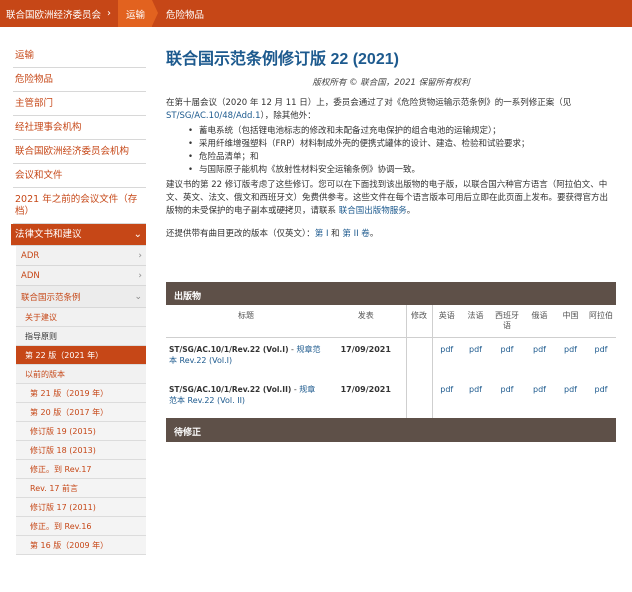 This screenshot has width=632, height=592. Describe the element at coordinates (51, 298) in the screenshot. I see `sidebar-item-label: 联合国示范条例` at that location.